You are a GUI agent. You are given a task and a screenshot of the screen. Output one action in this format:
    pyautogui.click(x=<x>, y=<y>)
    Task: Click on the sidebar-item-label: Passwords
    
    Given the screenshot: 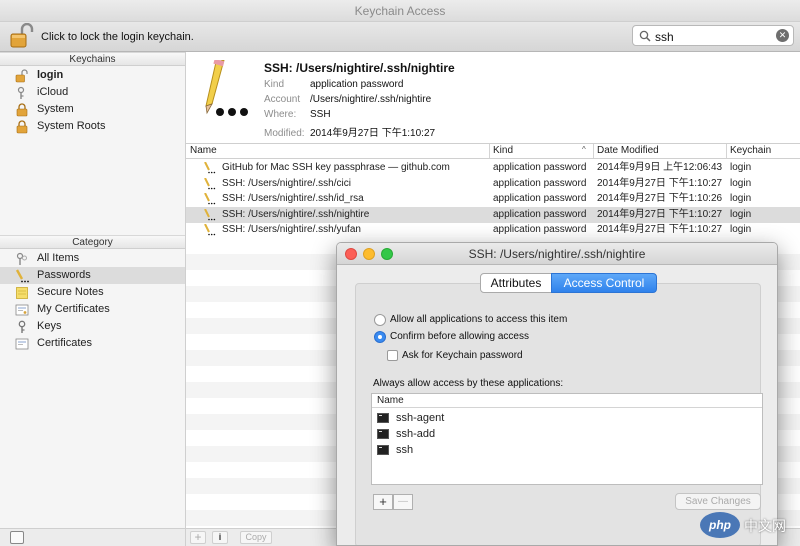 What is the action you would take?
    pyautogui.click(x=64, y=275)
    